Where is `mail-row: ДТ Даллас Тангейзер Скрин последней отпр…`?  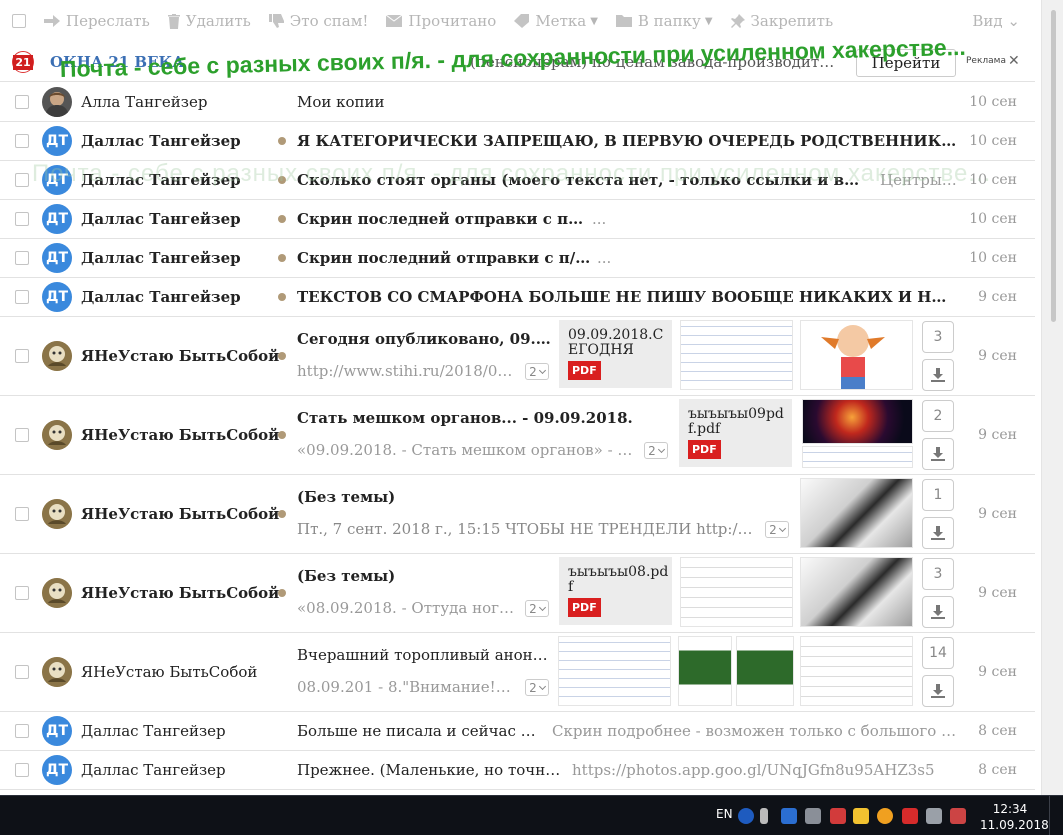
mail-row: ДТ Даллас Тангейзер Скрин последней отпр… is located at coordinates (517, 219).